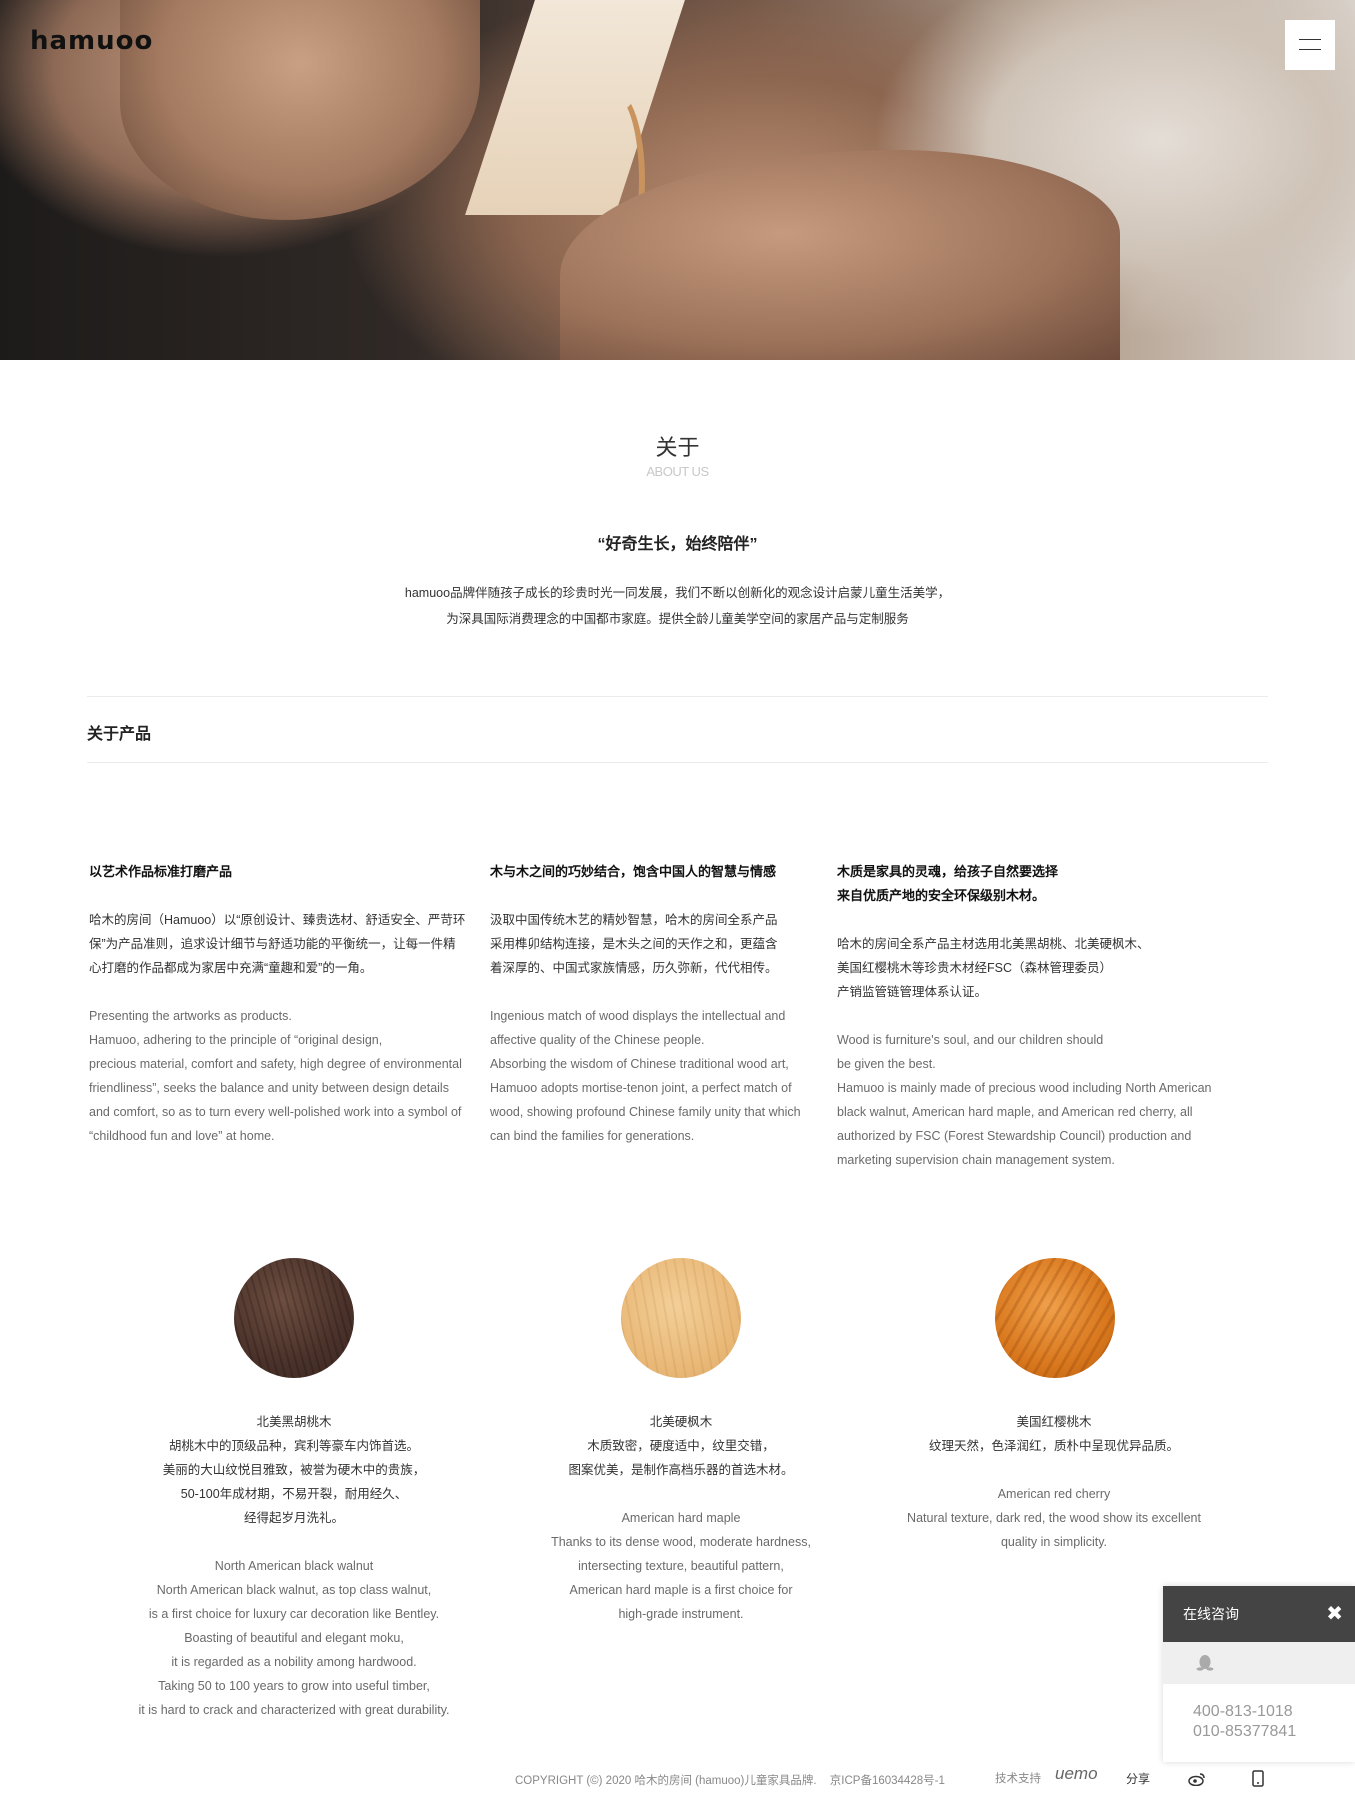 The image size is (1355, 1797). What do you see at coordinates (634, 920) in the screenshot?
I see `column-cn-line: 汲取中国传统木艺的精妙智慧，哈木的房间全系产品` at bounding box center [634, 920].